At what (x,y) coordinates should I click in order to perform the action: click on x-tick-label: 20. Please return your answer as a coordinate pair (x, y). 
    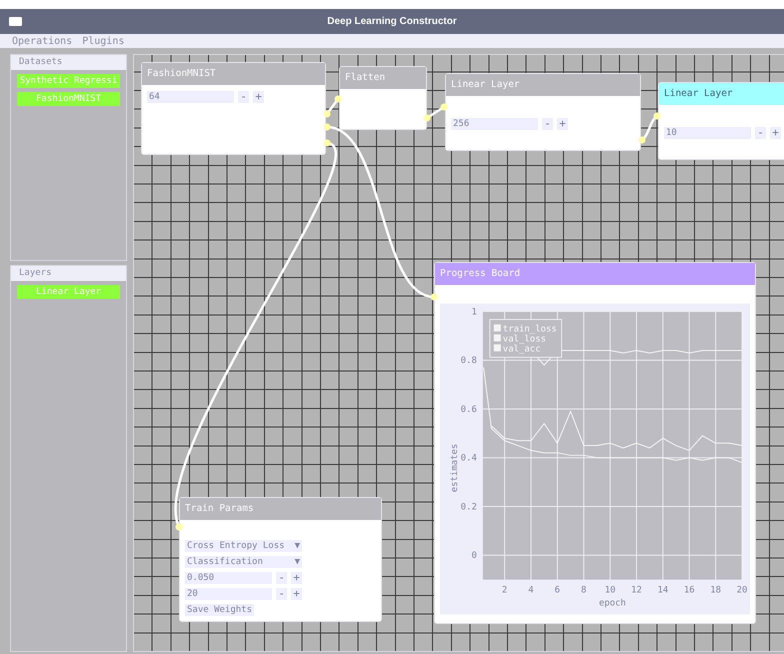
    Looking at the image, I should click on (742, 591).